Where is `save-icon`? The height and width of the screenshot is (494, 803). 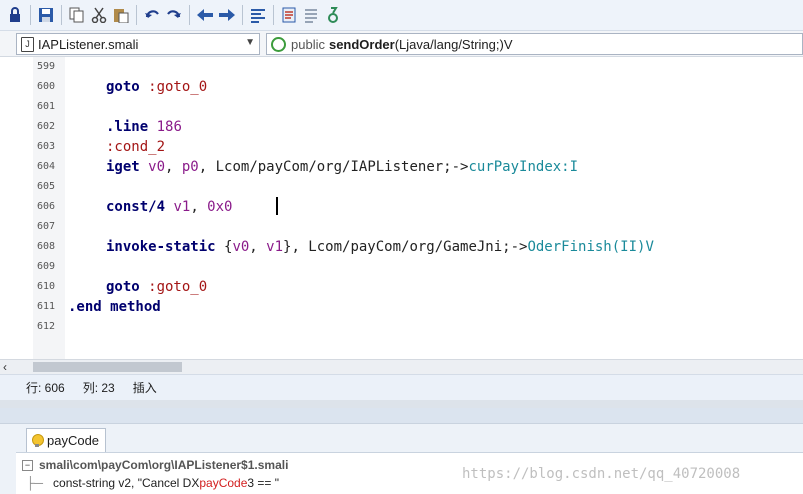 save-icon is located at coordinates (46, 15).